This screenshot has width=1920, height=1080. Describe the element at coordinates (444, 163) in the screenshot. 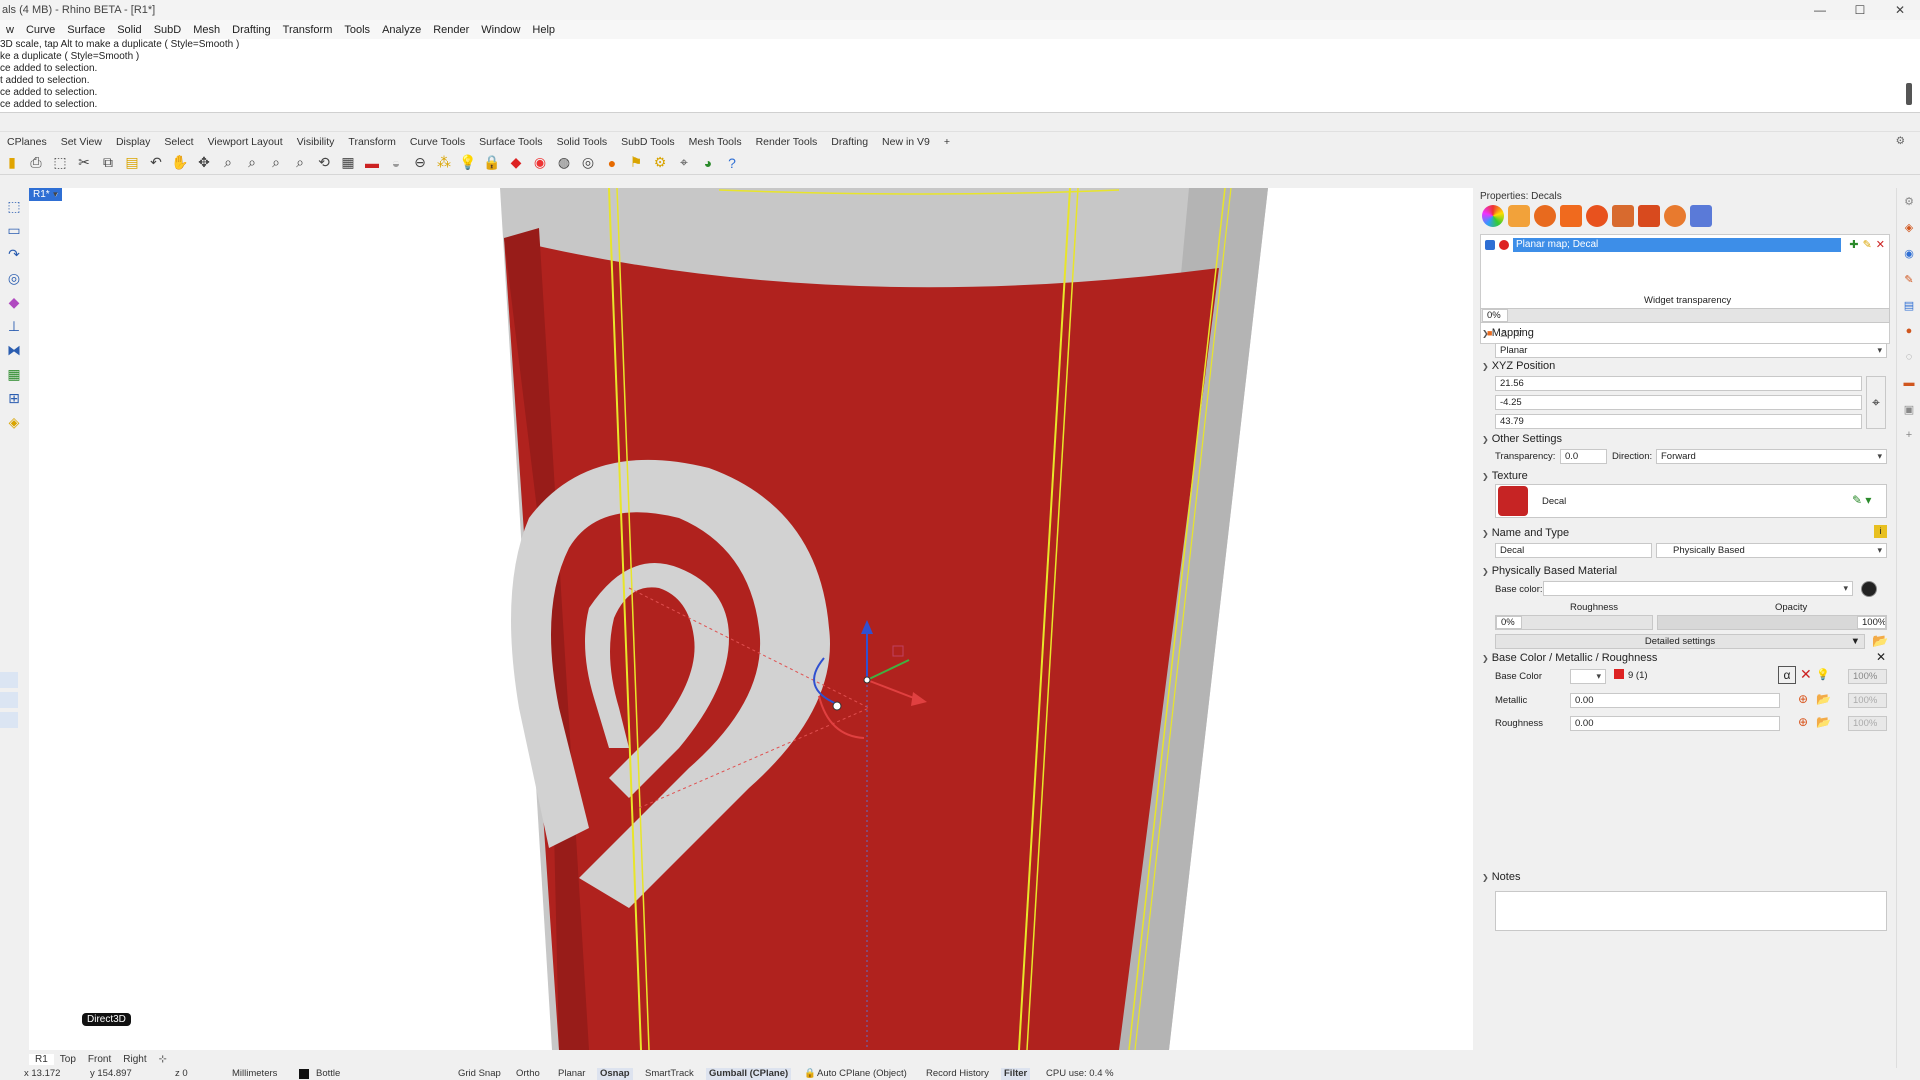

I see `points-icon: ⁂` at that location.